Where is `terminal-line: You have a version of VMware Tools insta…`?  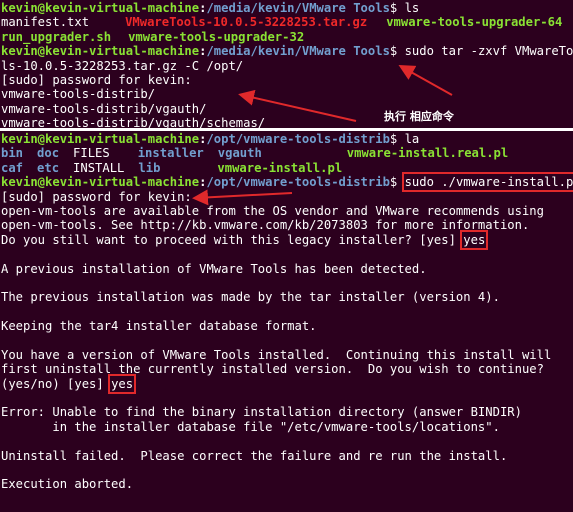
terminal-line: You have a version of VMware Tools insta… is located at coordinates (276, 354).